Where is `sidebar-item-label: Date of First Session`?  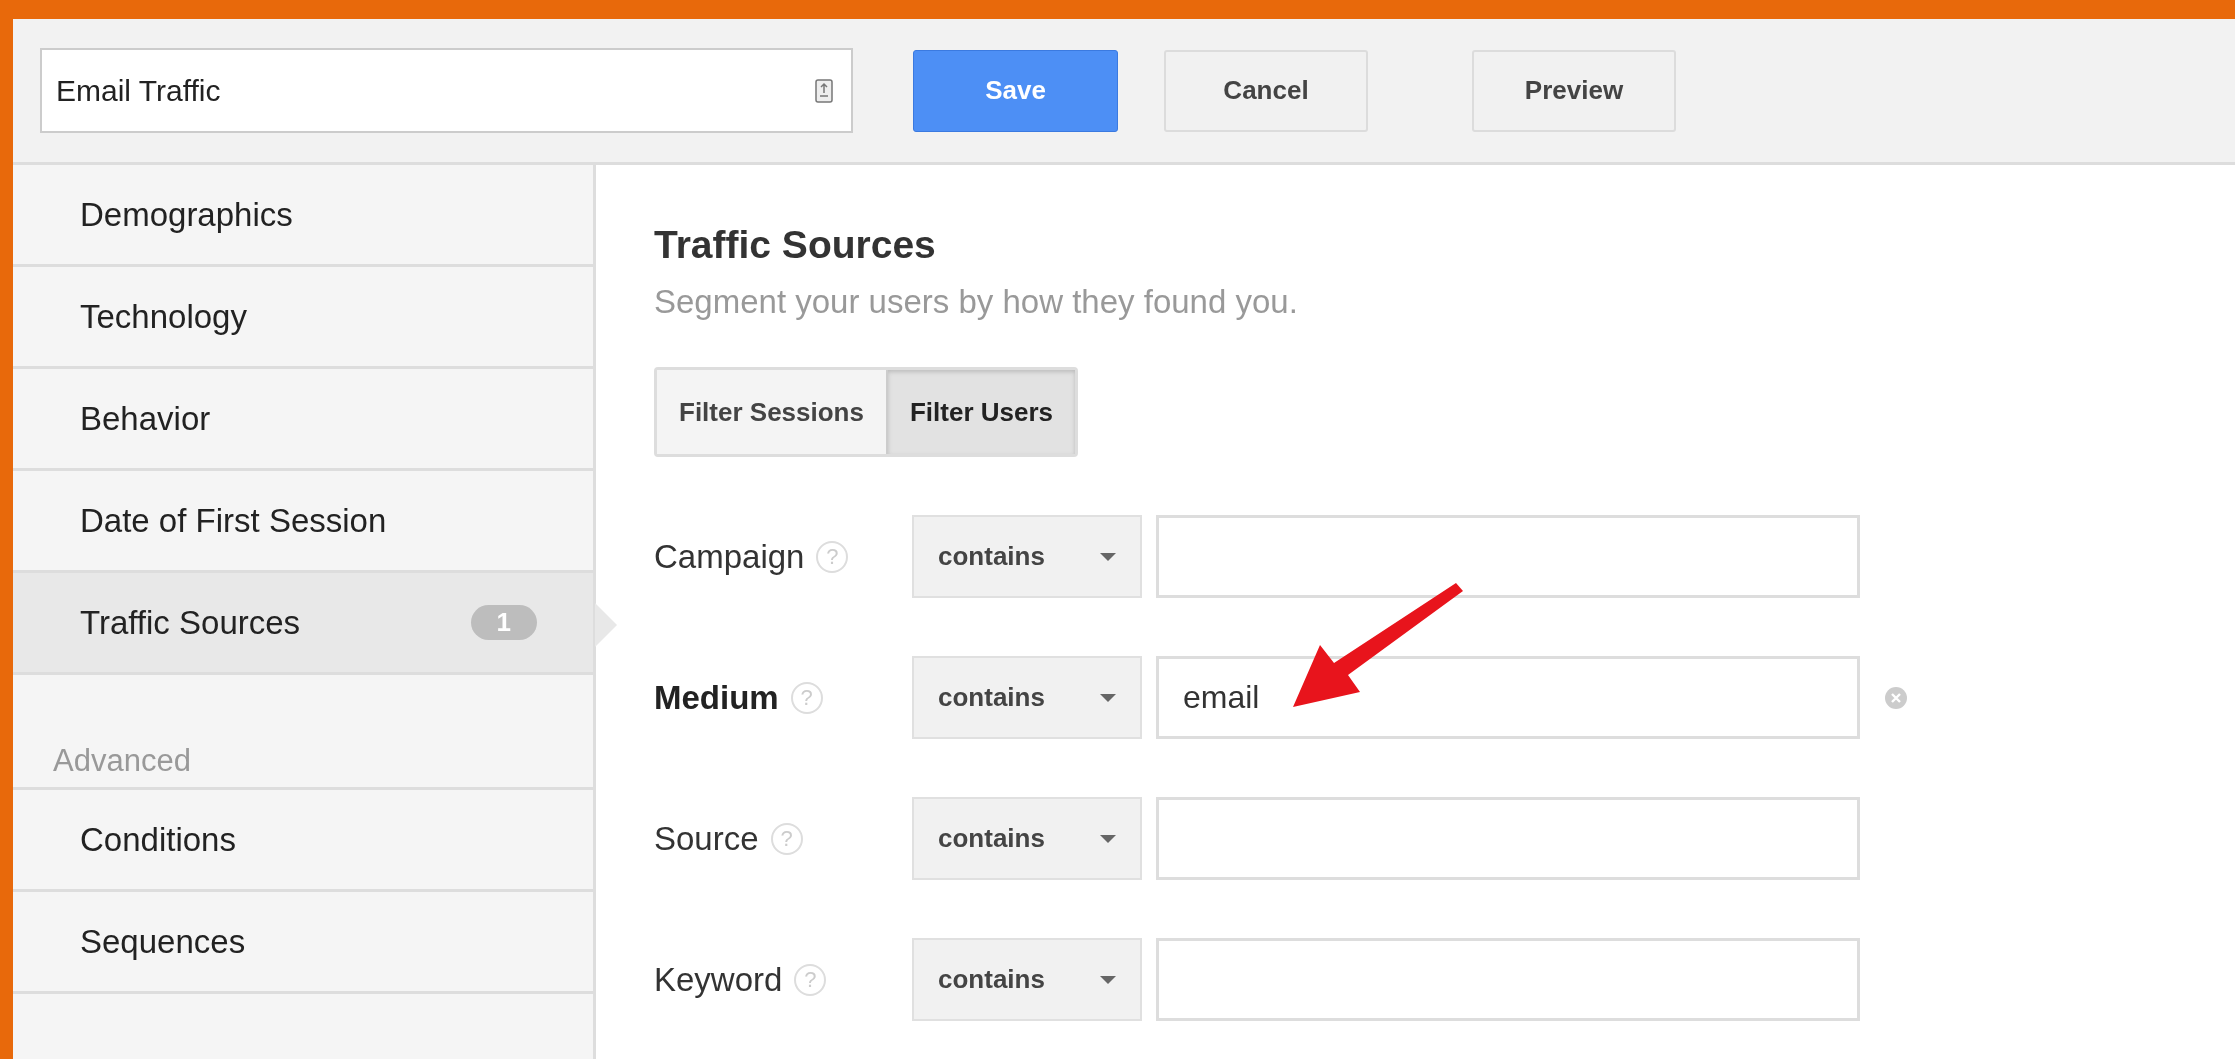 sidebar-item-label: Date of First Session is located at coordinates (234, 520).